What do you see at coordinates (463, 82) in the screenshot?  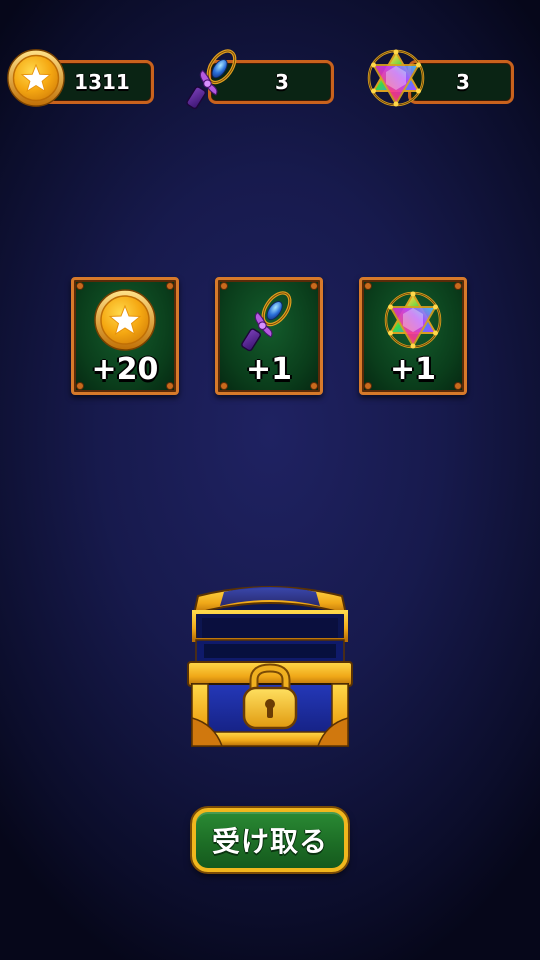 I see `hexagram-count: 3` at bounding box center [463, 82].